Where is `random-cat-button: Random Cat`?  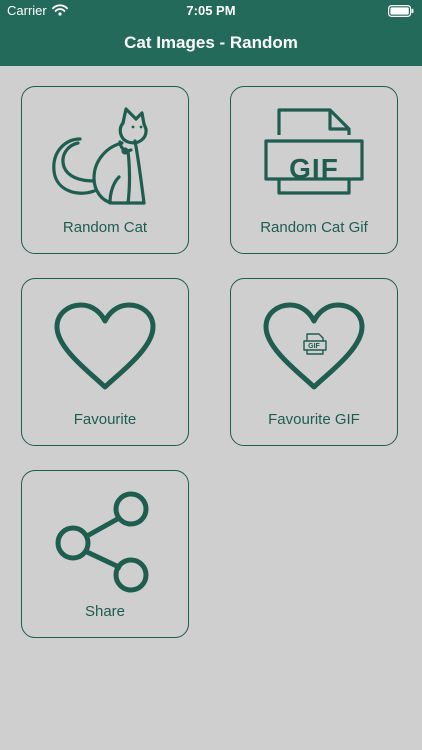 random-cat-button: Random Cat is located at coordinates (105, 170).